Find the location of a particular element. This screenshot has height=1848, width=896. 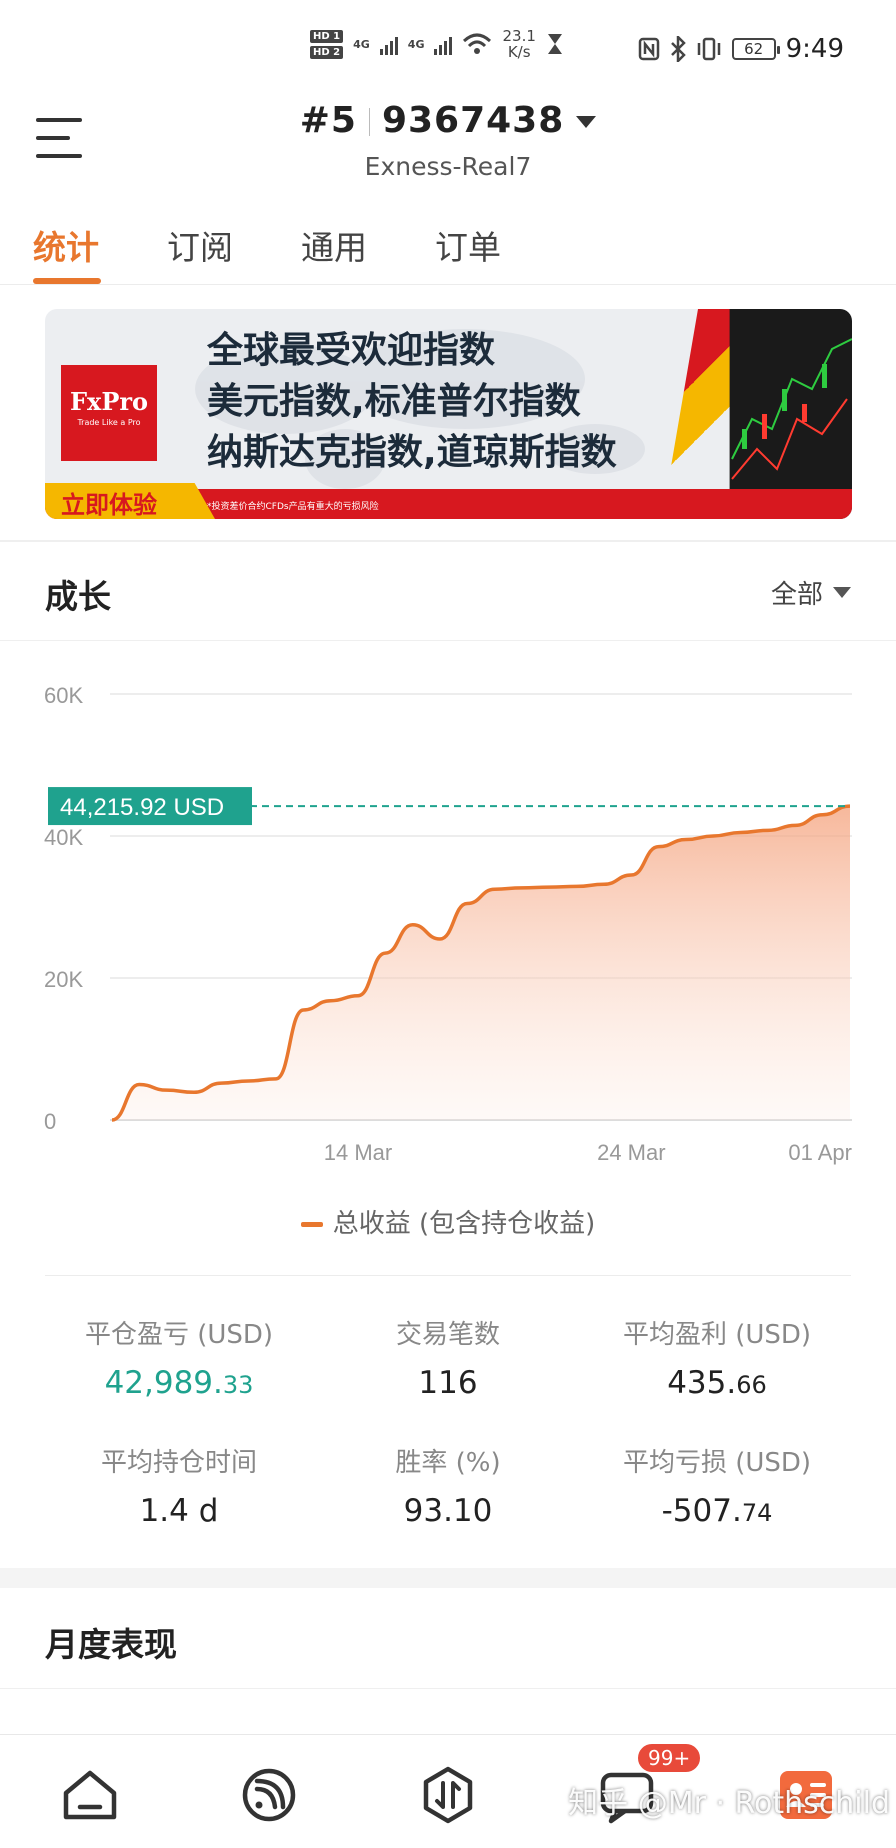

tab-active-indicator is located at coordinates (67, 281).